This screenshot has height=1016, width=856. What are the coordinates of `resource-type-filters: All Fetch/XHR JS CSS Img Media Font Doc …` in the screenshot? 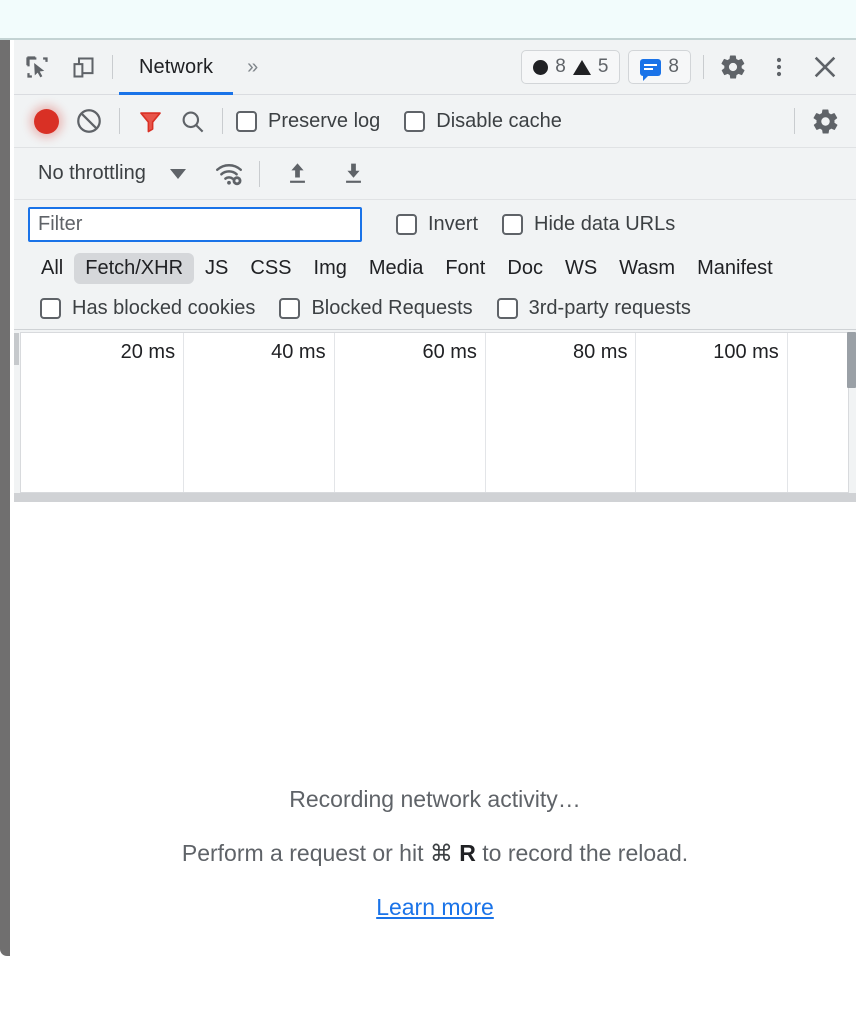 It's located at (435, 268).